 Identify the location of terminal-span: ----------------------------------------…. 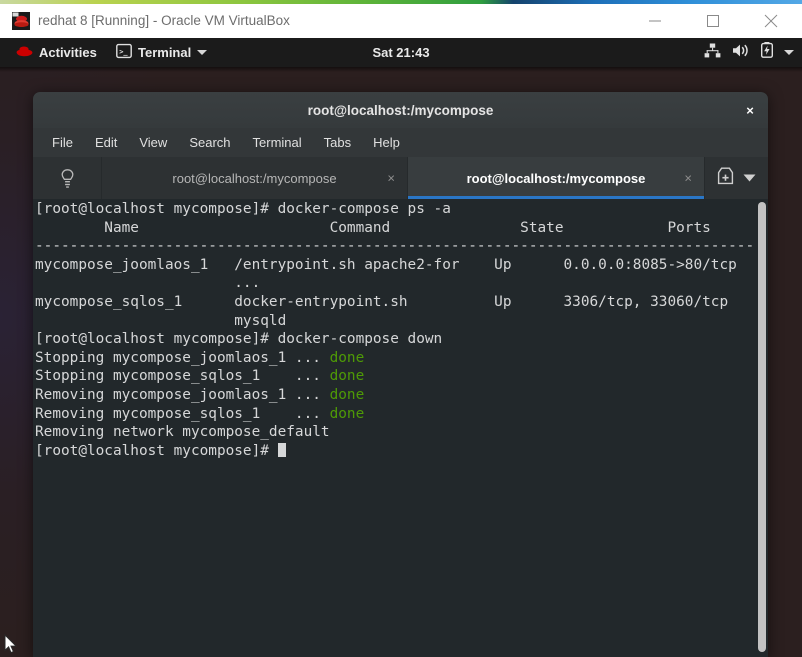
(401, 246).